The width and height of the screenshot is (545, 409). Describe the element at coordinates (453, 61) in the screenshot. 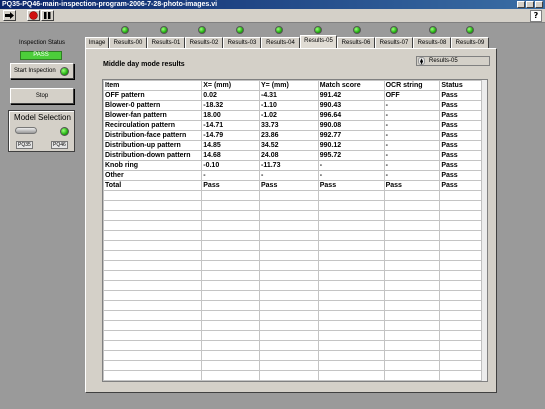

I see `results-ring-selector: ▲ ▼ Results-05` at that location.